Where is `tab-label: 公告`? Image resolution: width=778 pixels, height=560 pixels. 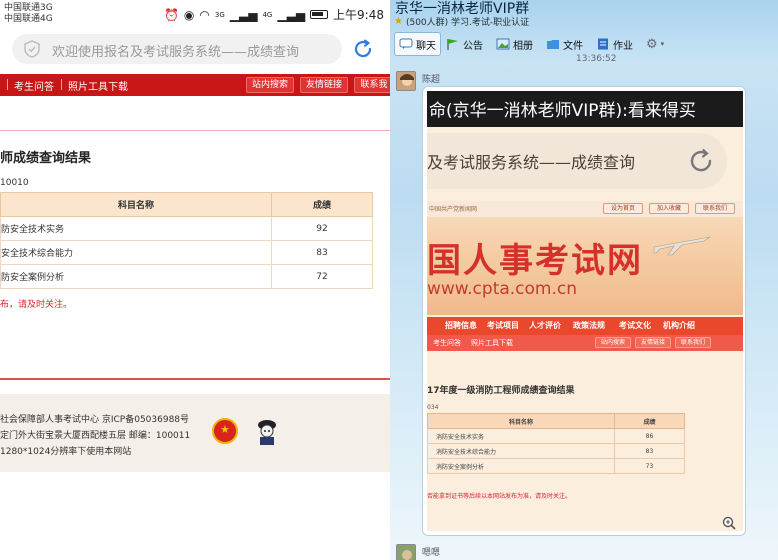 tab-label: 公告 is located at coordinates (473, 46).